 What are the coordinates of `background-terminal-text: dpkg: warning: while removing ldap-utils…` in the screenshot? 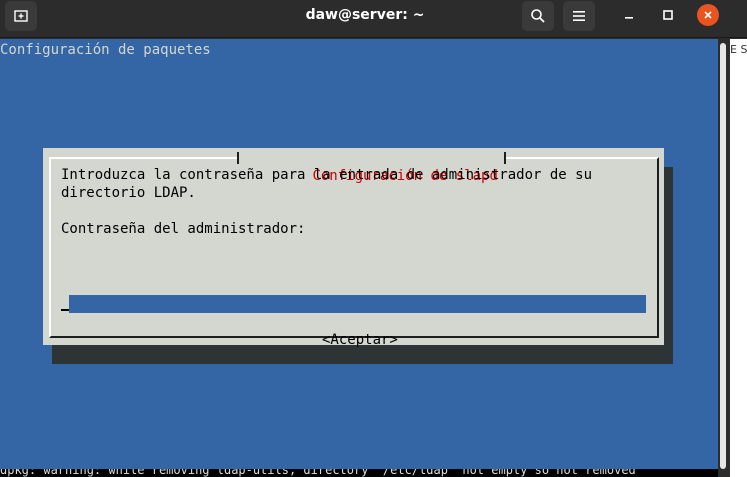 It's located at (359, 473).